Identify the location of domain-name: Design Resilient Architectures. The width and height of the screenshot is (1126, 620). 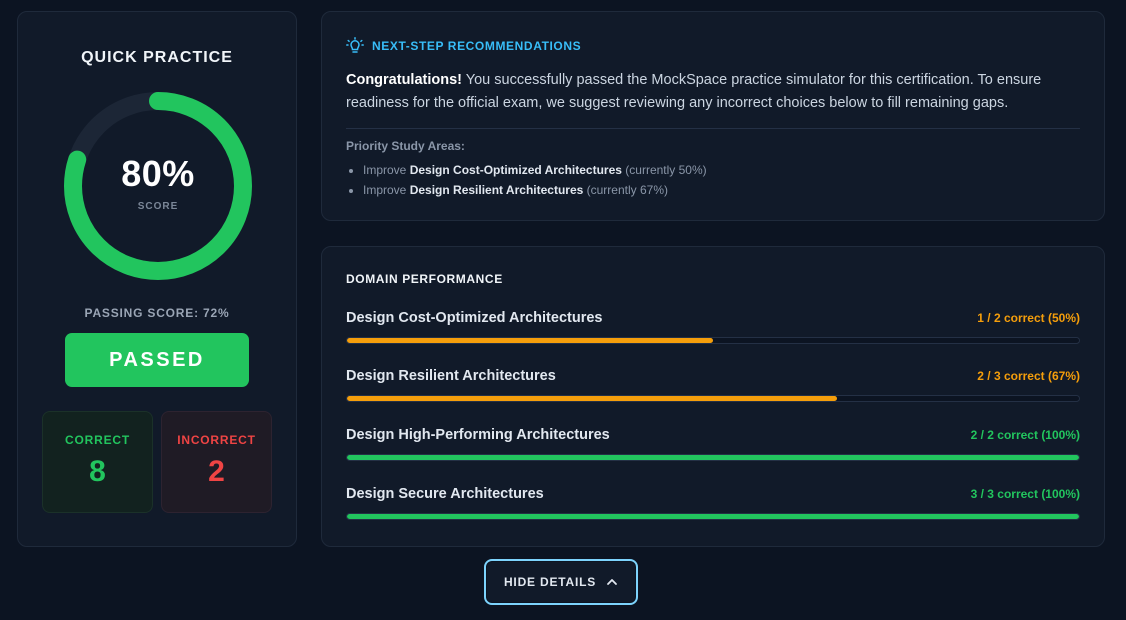
(451, 376).